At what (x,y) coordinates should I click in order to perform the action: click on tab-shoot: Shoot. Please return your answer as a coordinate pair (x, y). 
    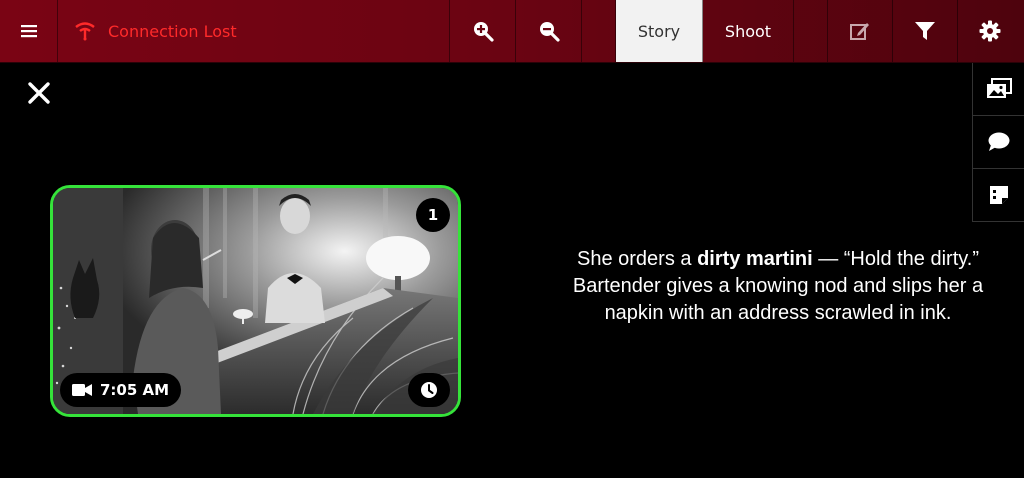
    Looking at the image, I should click on (748, 31).